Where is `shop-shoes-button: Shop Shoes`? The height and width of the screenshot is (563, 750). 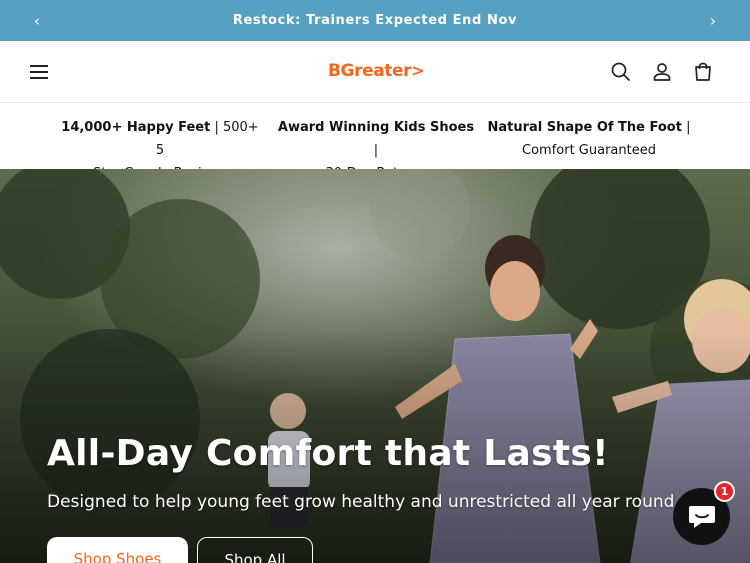
shop-shoes-button: Shop Shoes is located at coordinates (117, 550).